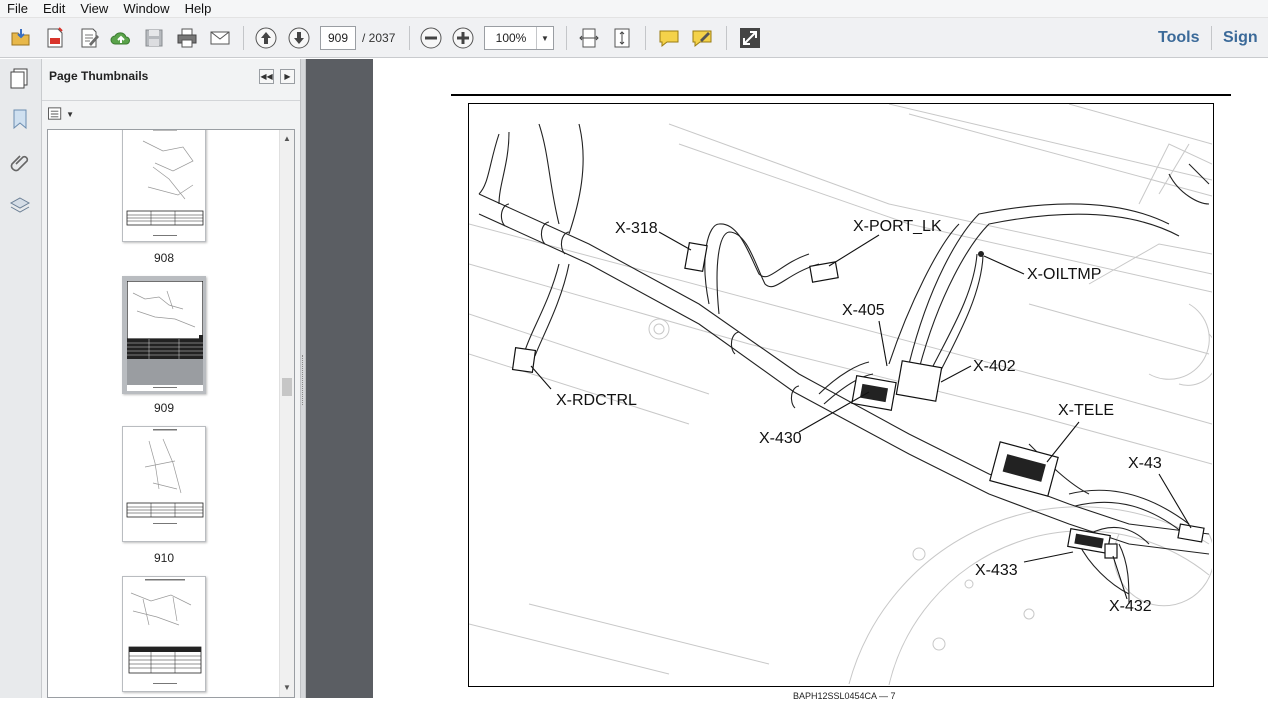 The image size is (1268, 701). I want to click on thumbnail-options-button: ▼, so click(61, 114).